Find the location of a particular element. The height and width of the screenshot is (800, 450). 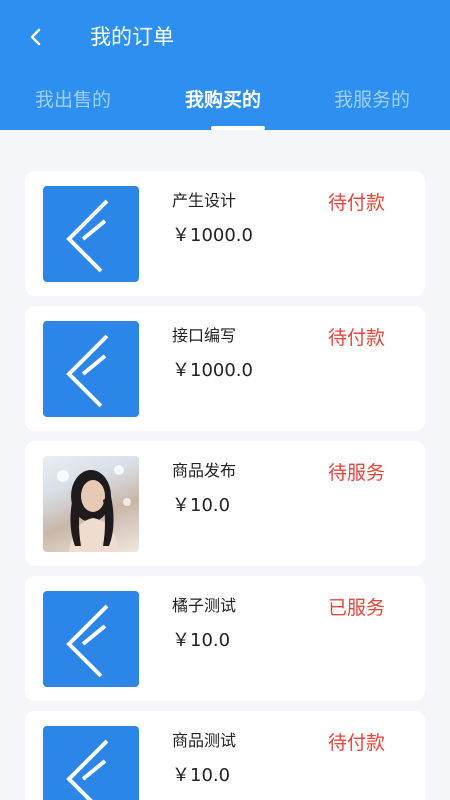

order-tabs: 我出售的 我购买的 我服务的 is located at coordinates (225, 107).